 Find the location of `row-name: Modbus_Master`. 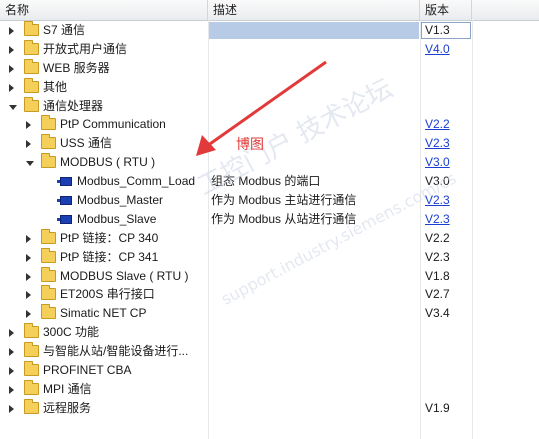

row-name: Modbus_Master is located at coordinates (120, 200).